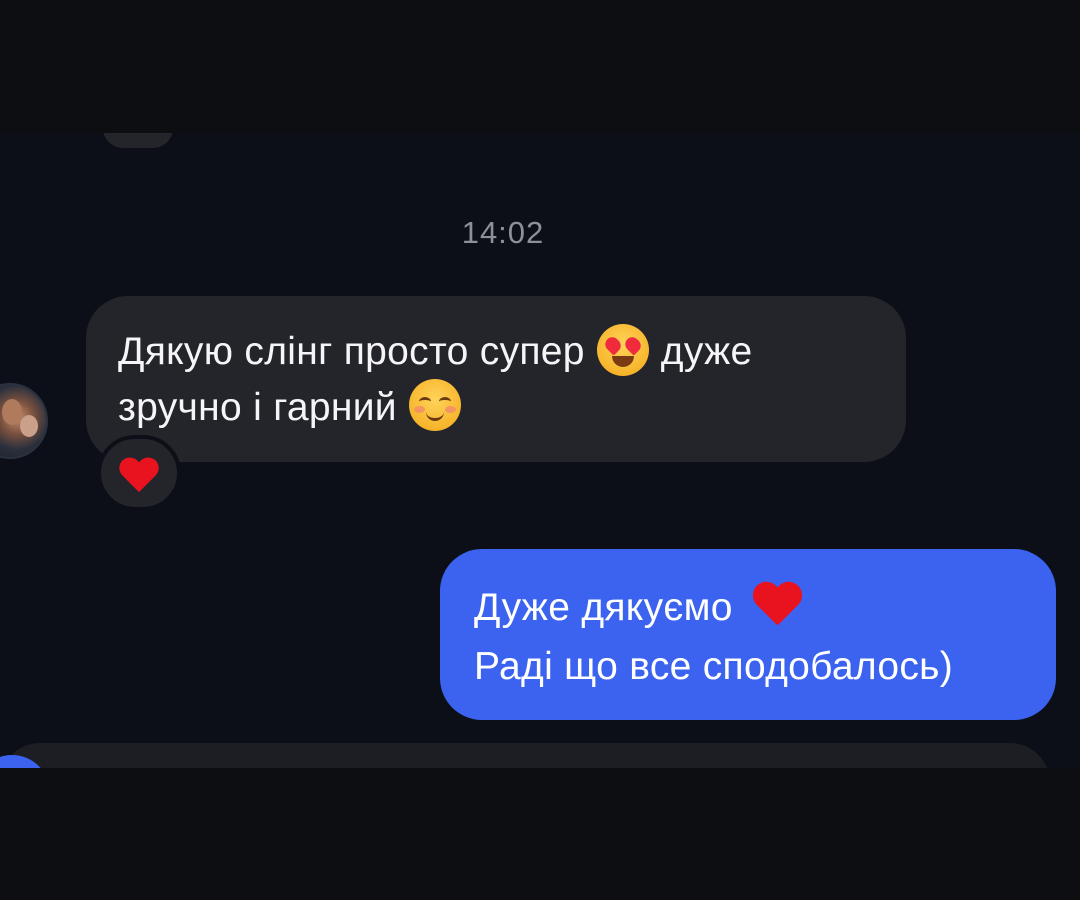 This screenshot has height=900, width=1080. Describe the element at coordinates (434, 405) in the screenshot. I see `smiling-face-emoji-icon` at that location.